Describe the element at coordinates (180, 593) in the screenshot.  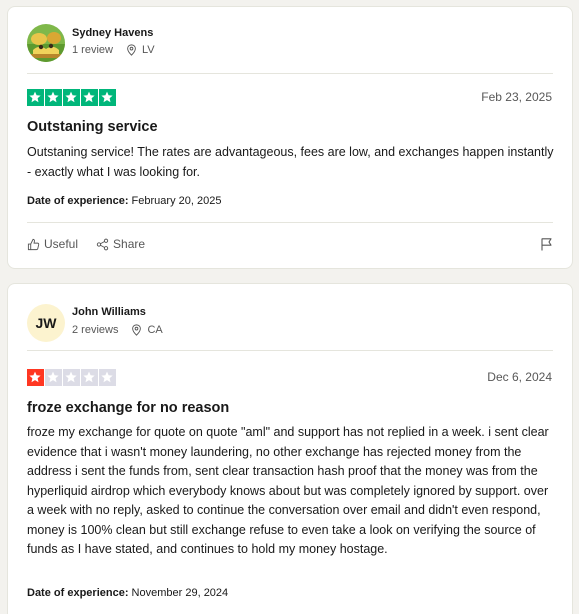
I see `experience-value: November 29, 2024` at that location.